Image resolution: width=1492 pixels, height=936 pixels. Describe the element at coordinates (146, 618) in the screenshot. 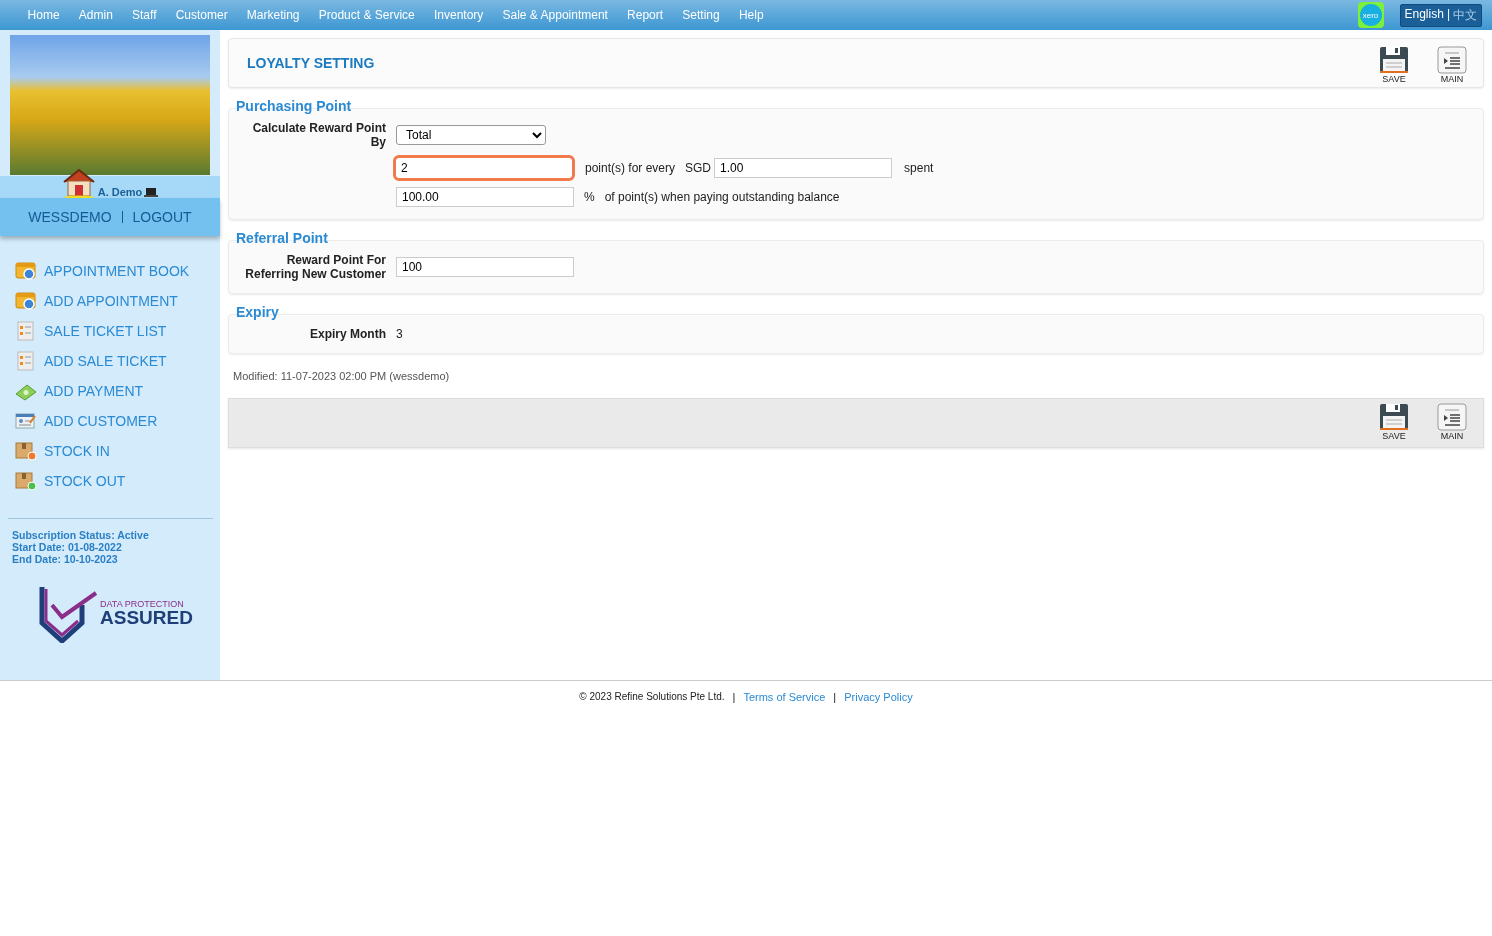

I see `badge-title: ASSURED` at that location.